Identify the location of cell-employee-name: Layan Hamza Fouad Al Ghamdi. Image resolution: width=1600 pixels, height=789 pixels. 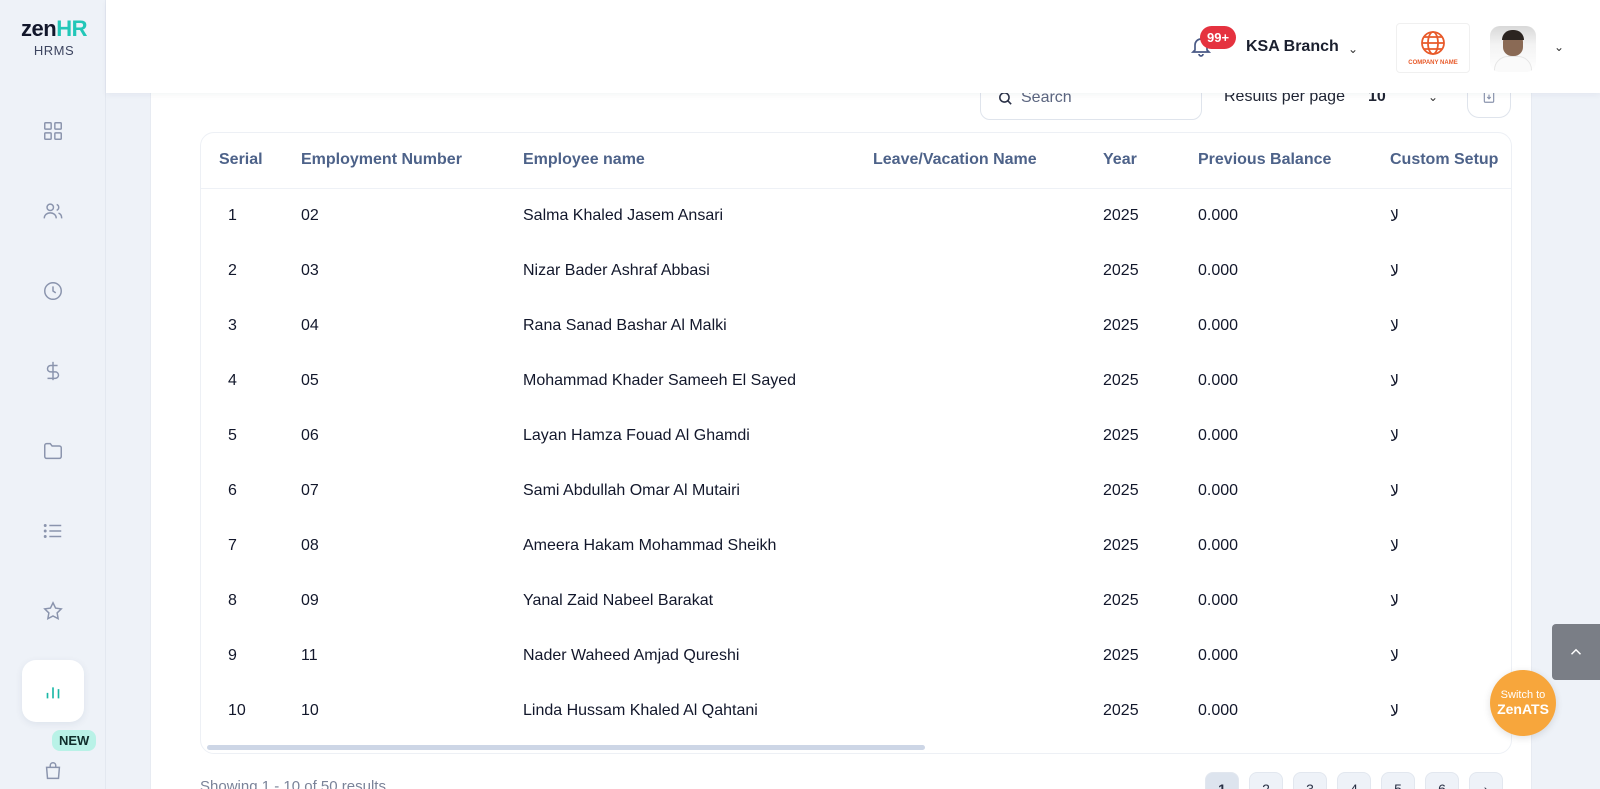
(636, 435).